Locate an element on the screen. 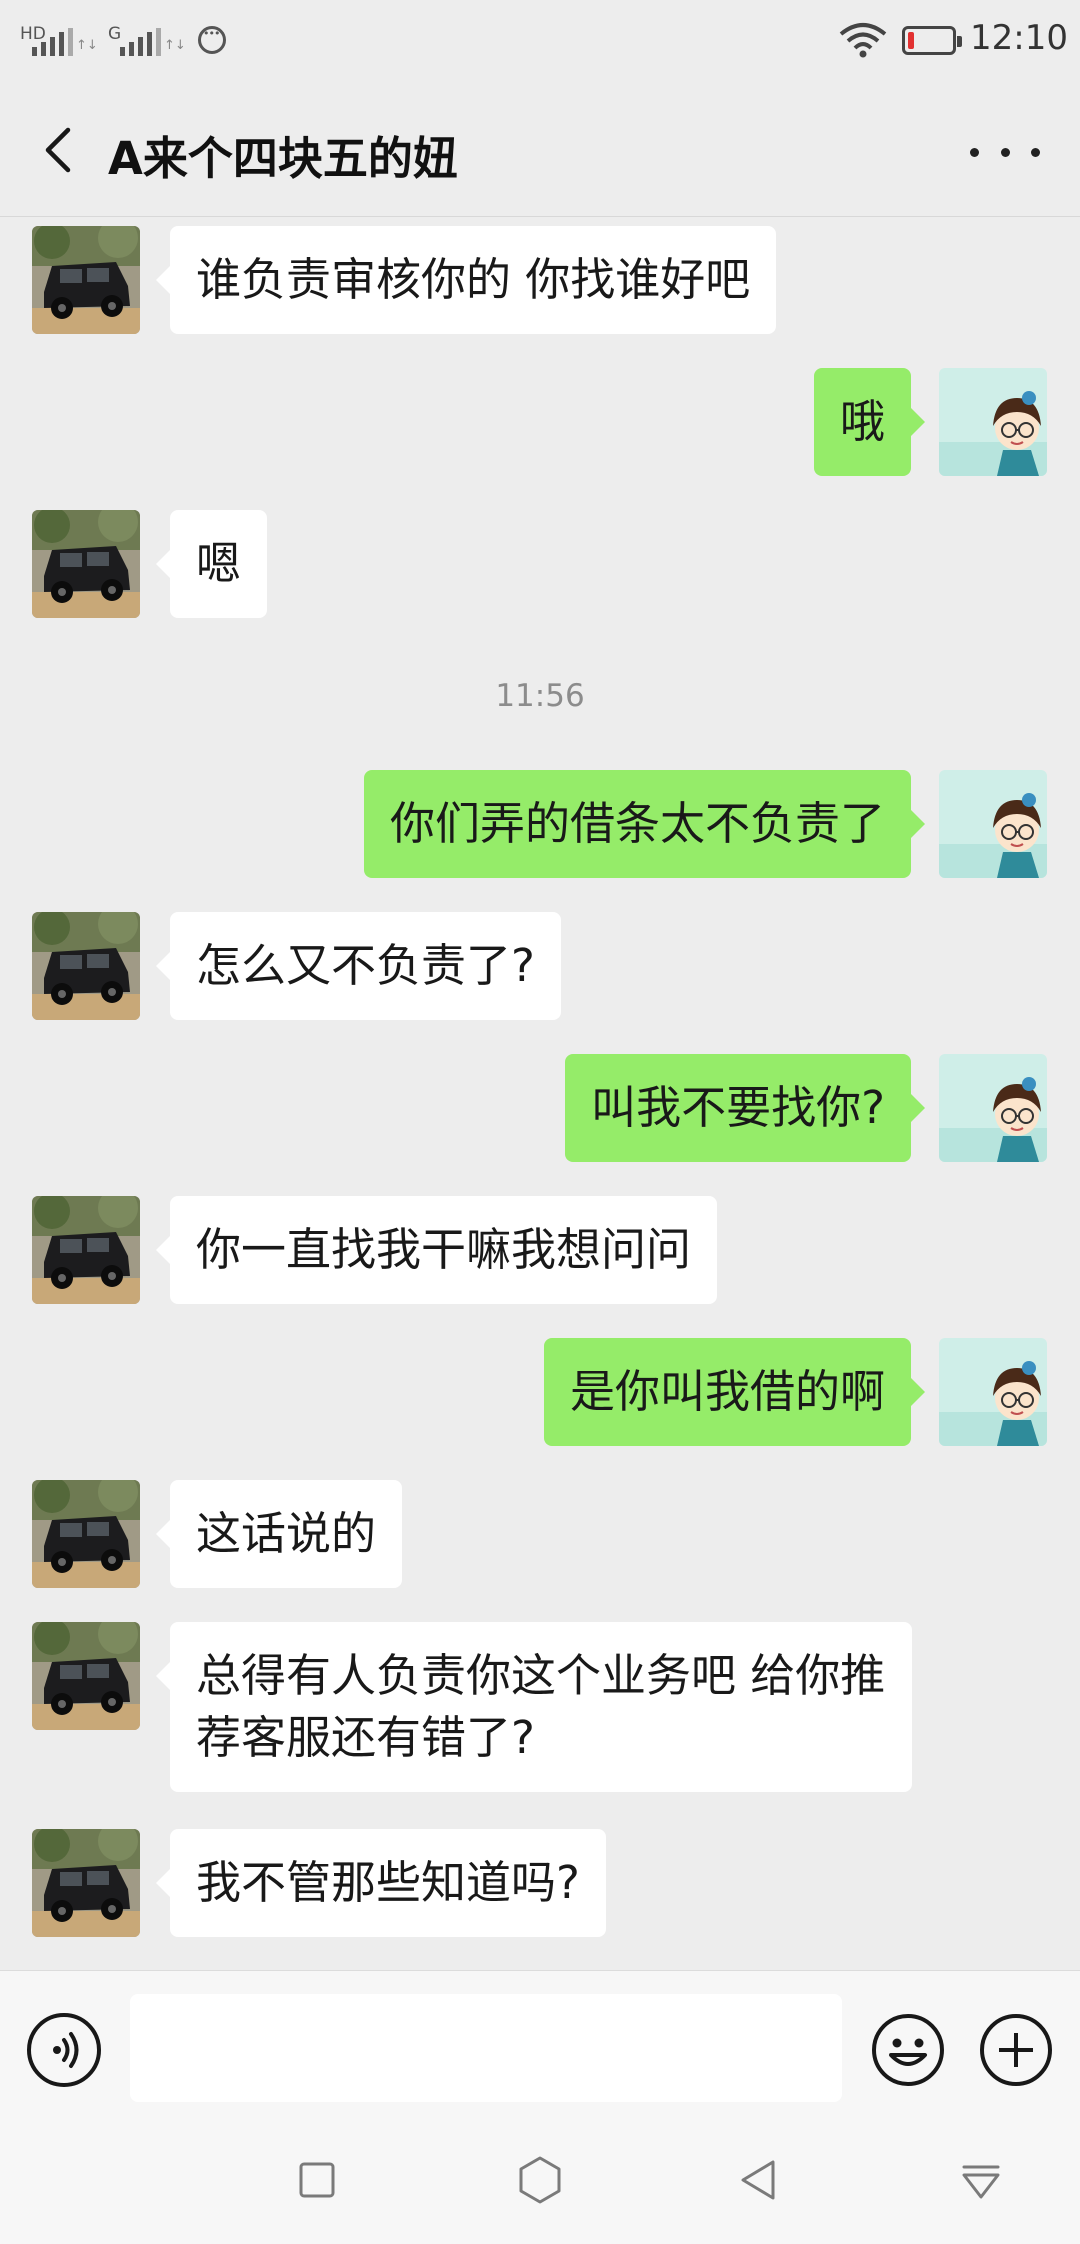 The height and width of the screenshot is (2244, 1080). chat-title: A来个四块五的妞 is located at coordinates (283, 158).